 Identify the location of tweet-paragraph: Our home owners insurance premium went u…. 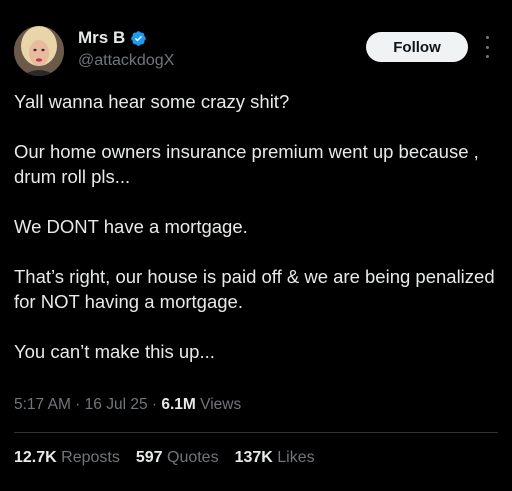
(246, 164).